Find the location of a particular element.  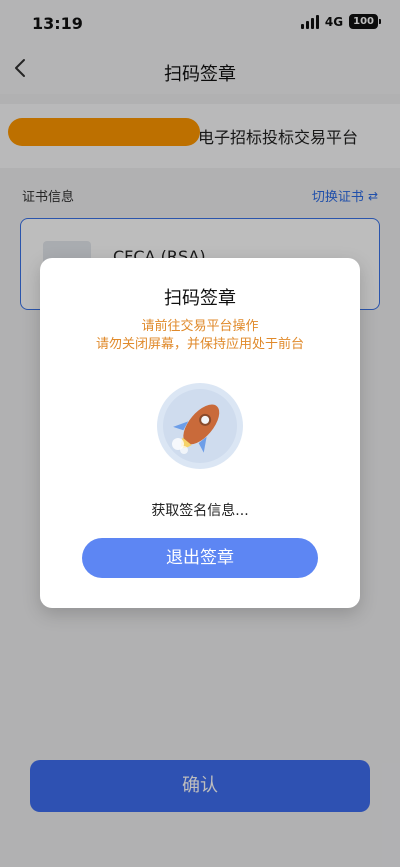

modal-title: 扫码签章 is located at coordinates (200, 298).